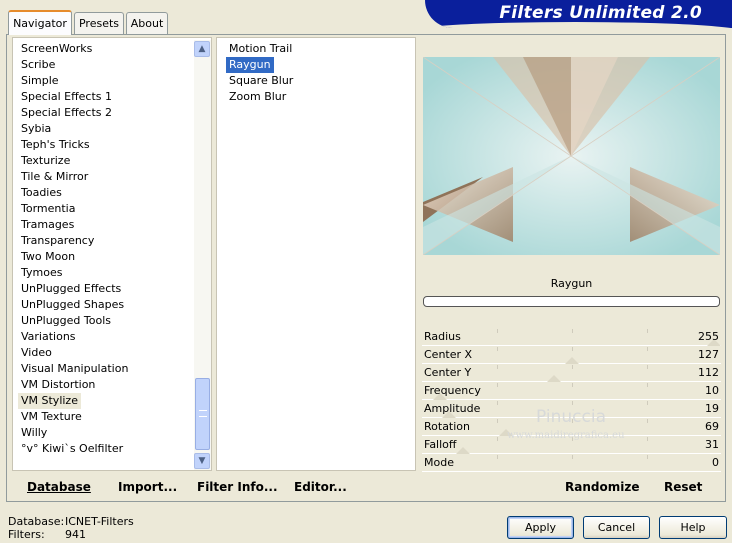 This screenshot has width=732, height=543. I want to click on chevron-up-icon: ▲, so click(202, 49).